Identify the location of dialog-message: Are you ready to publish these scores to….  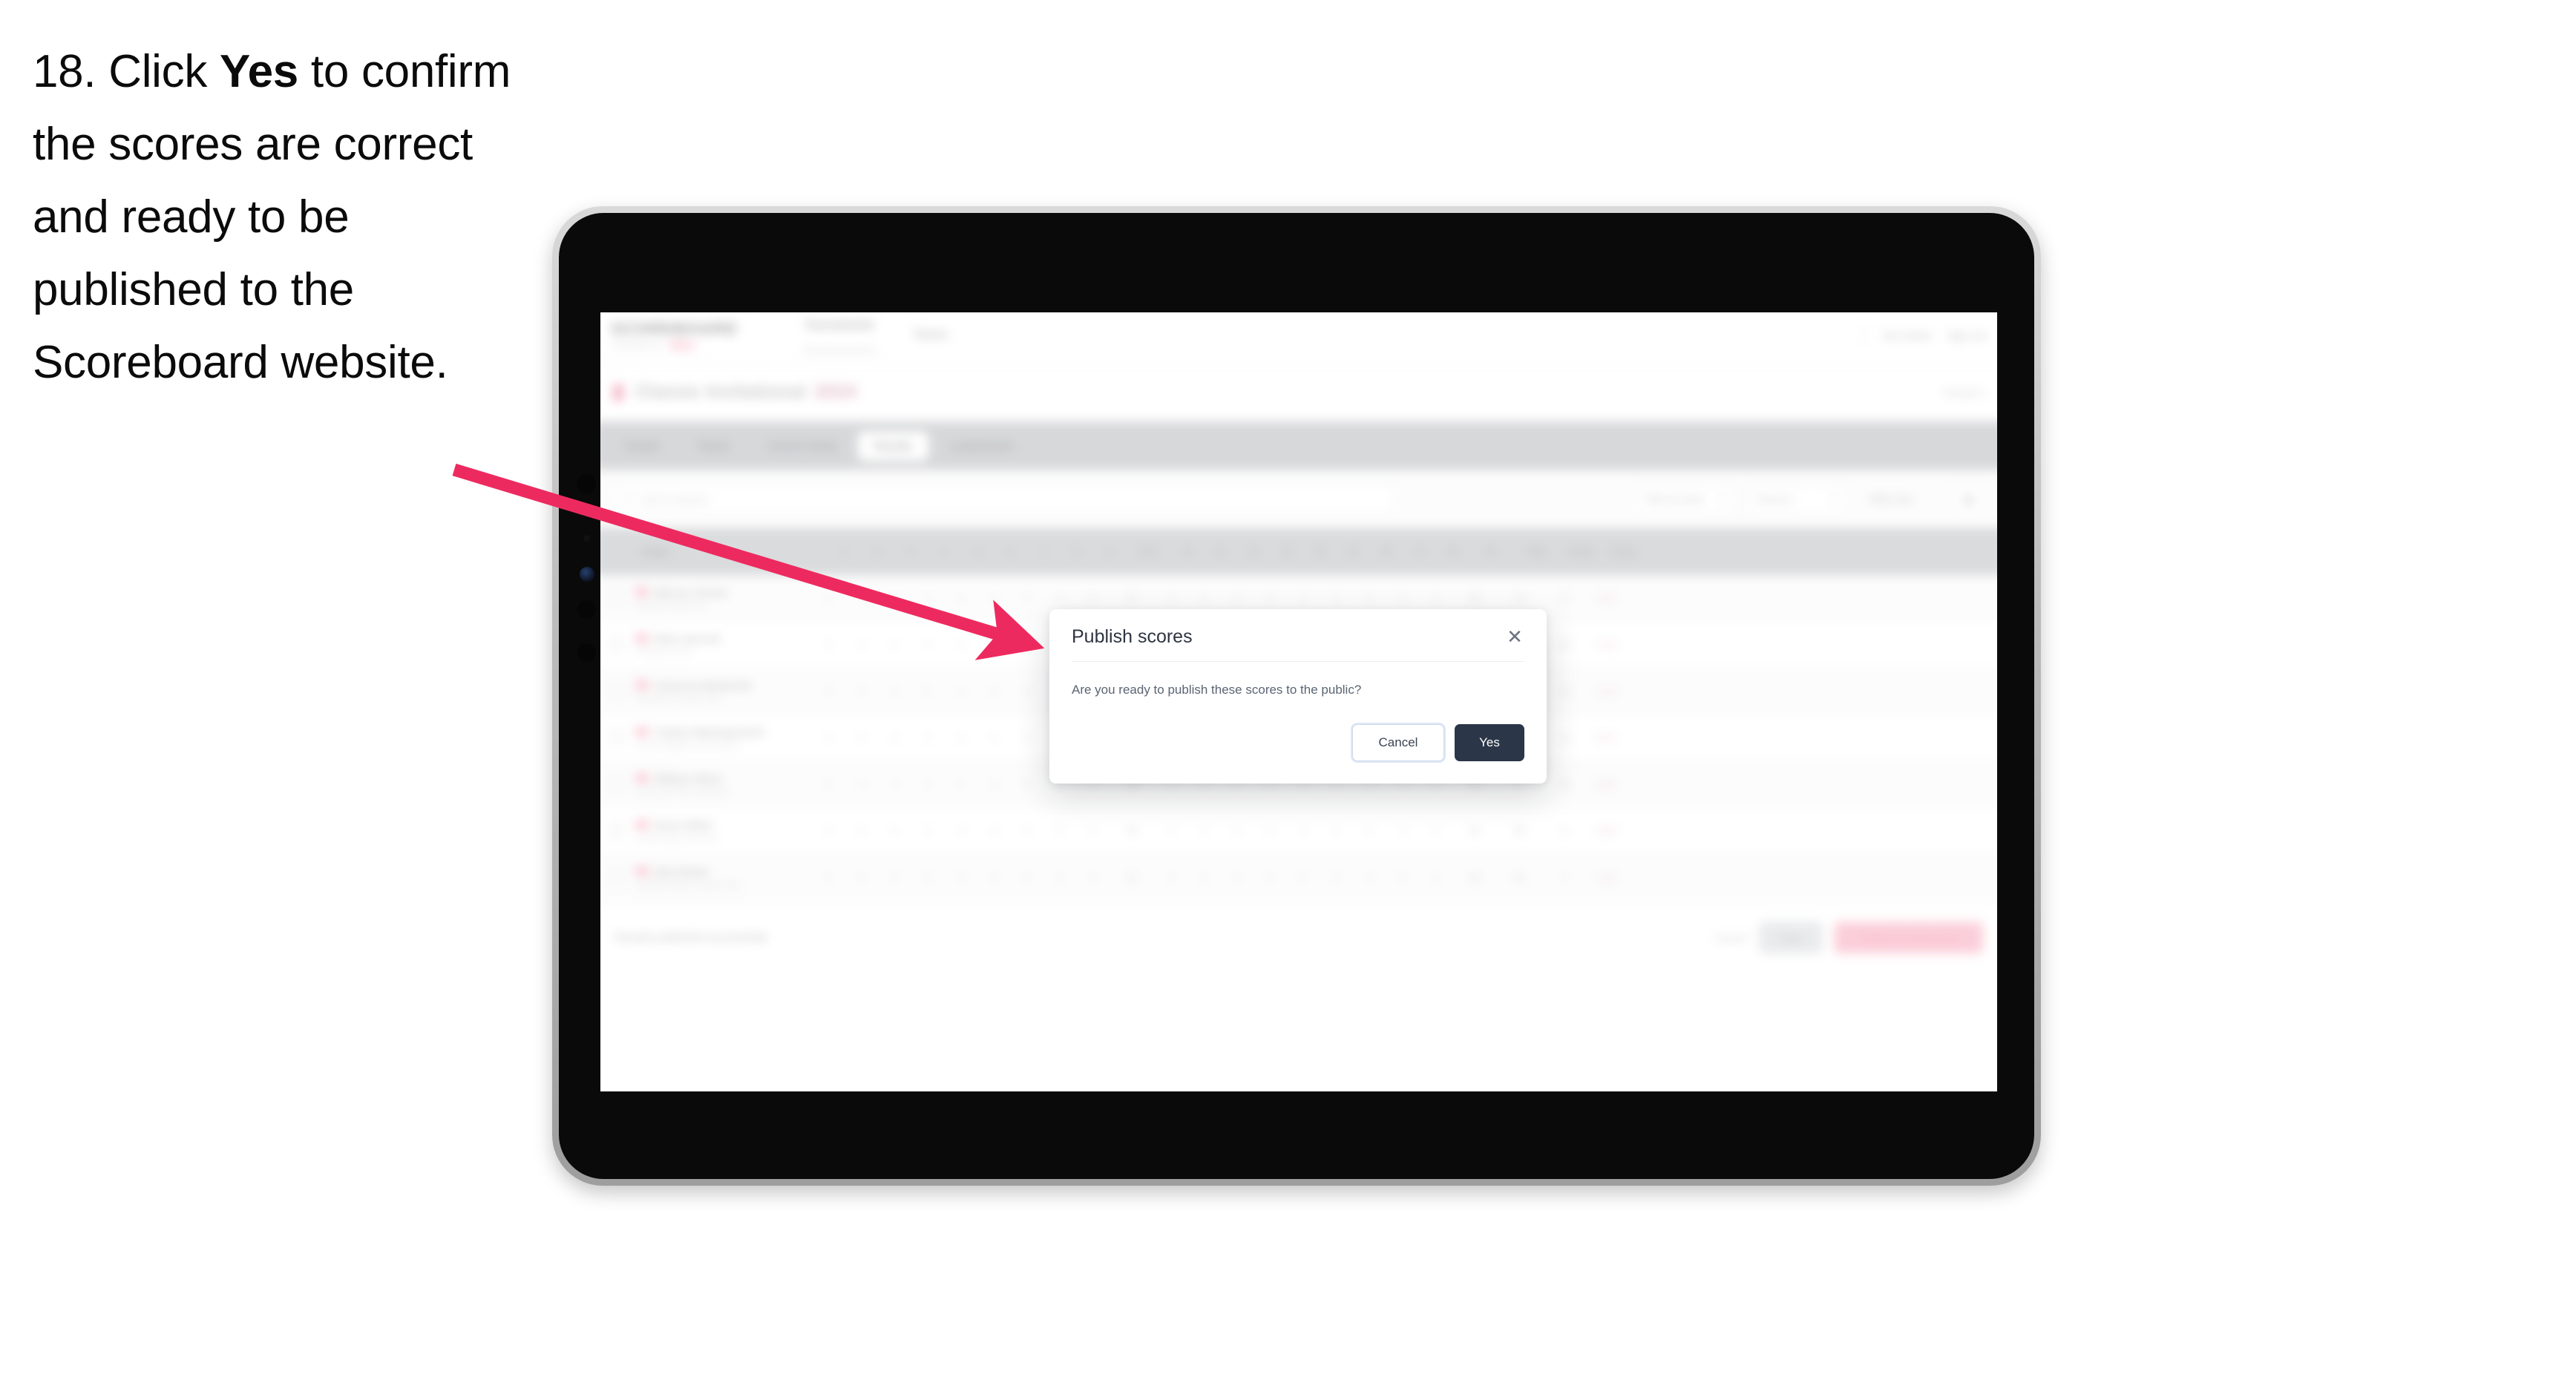
(1217, 690).